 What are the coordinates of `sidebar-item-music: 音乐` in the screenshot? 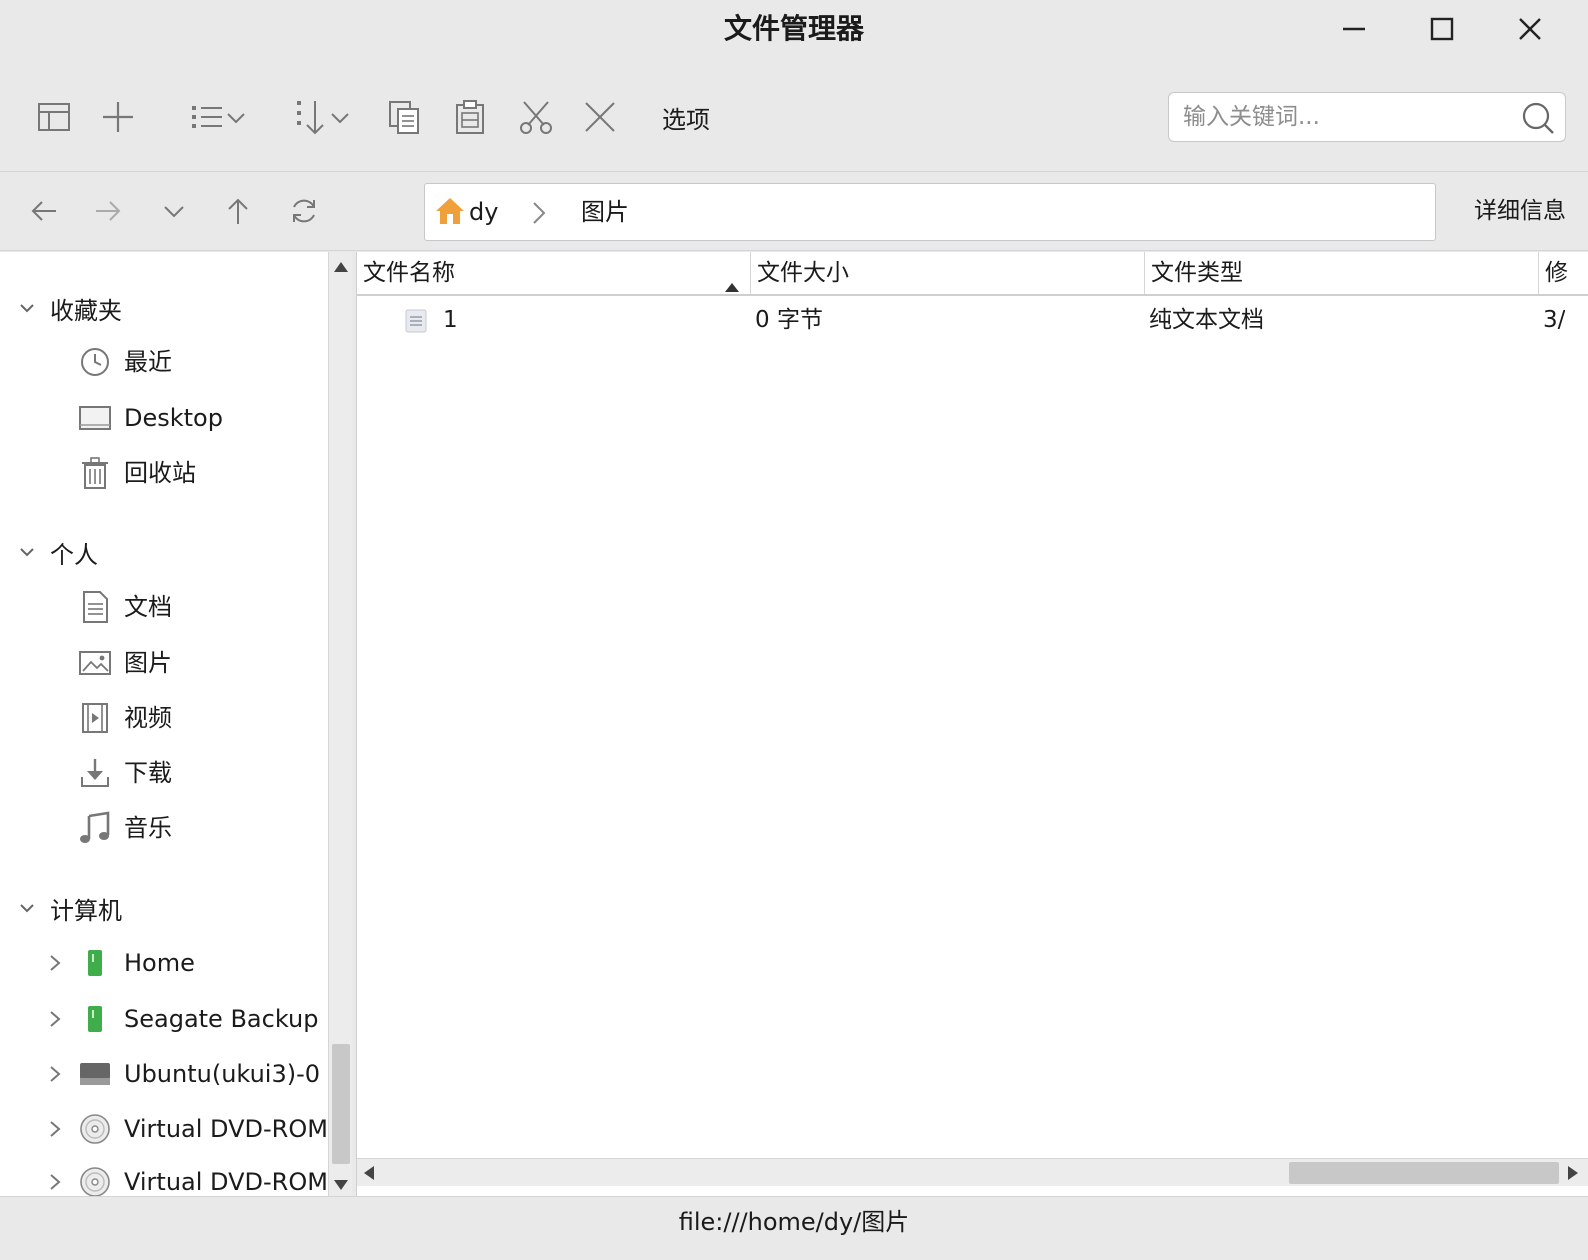 It's located at (164, 828).